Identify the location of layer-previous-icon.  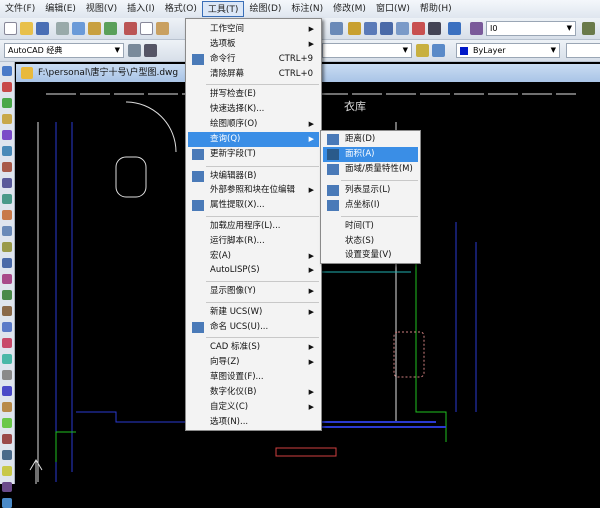
(438, 50).